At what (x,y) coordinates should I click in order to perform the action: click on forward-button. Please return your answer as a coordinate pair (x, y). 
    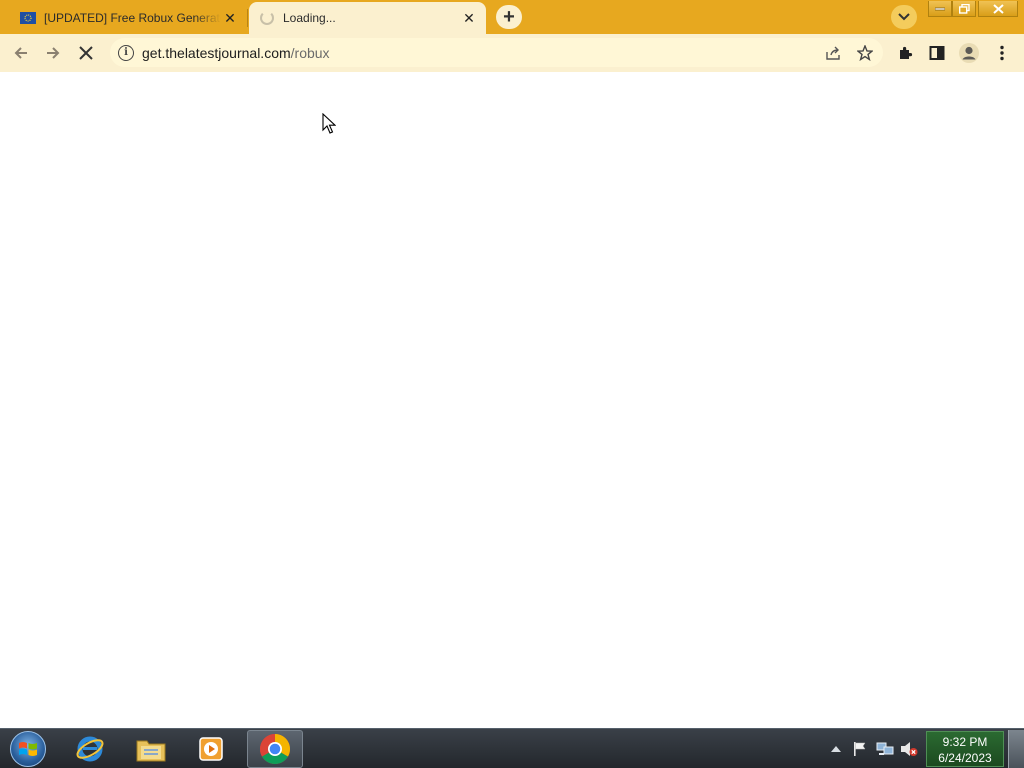
    Looking at the image, I should click on (53, 53).